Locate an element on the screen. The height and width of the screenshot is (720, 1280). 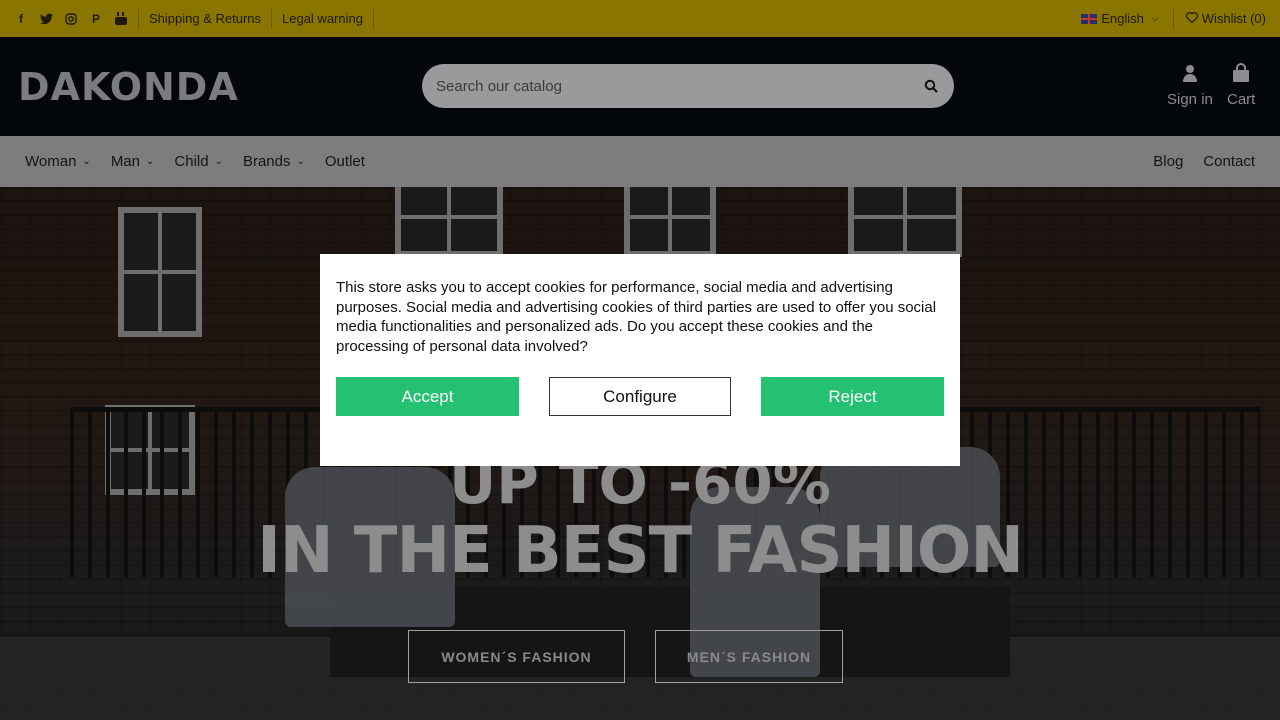
legal-warning-link: Legal warning is located at coordinates (323, 18).